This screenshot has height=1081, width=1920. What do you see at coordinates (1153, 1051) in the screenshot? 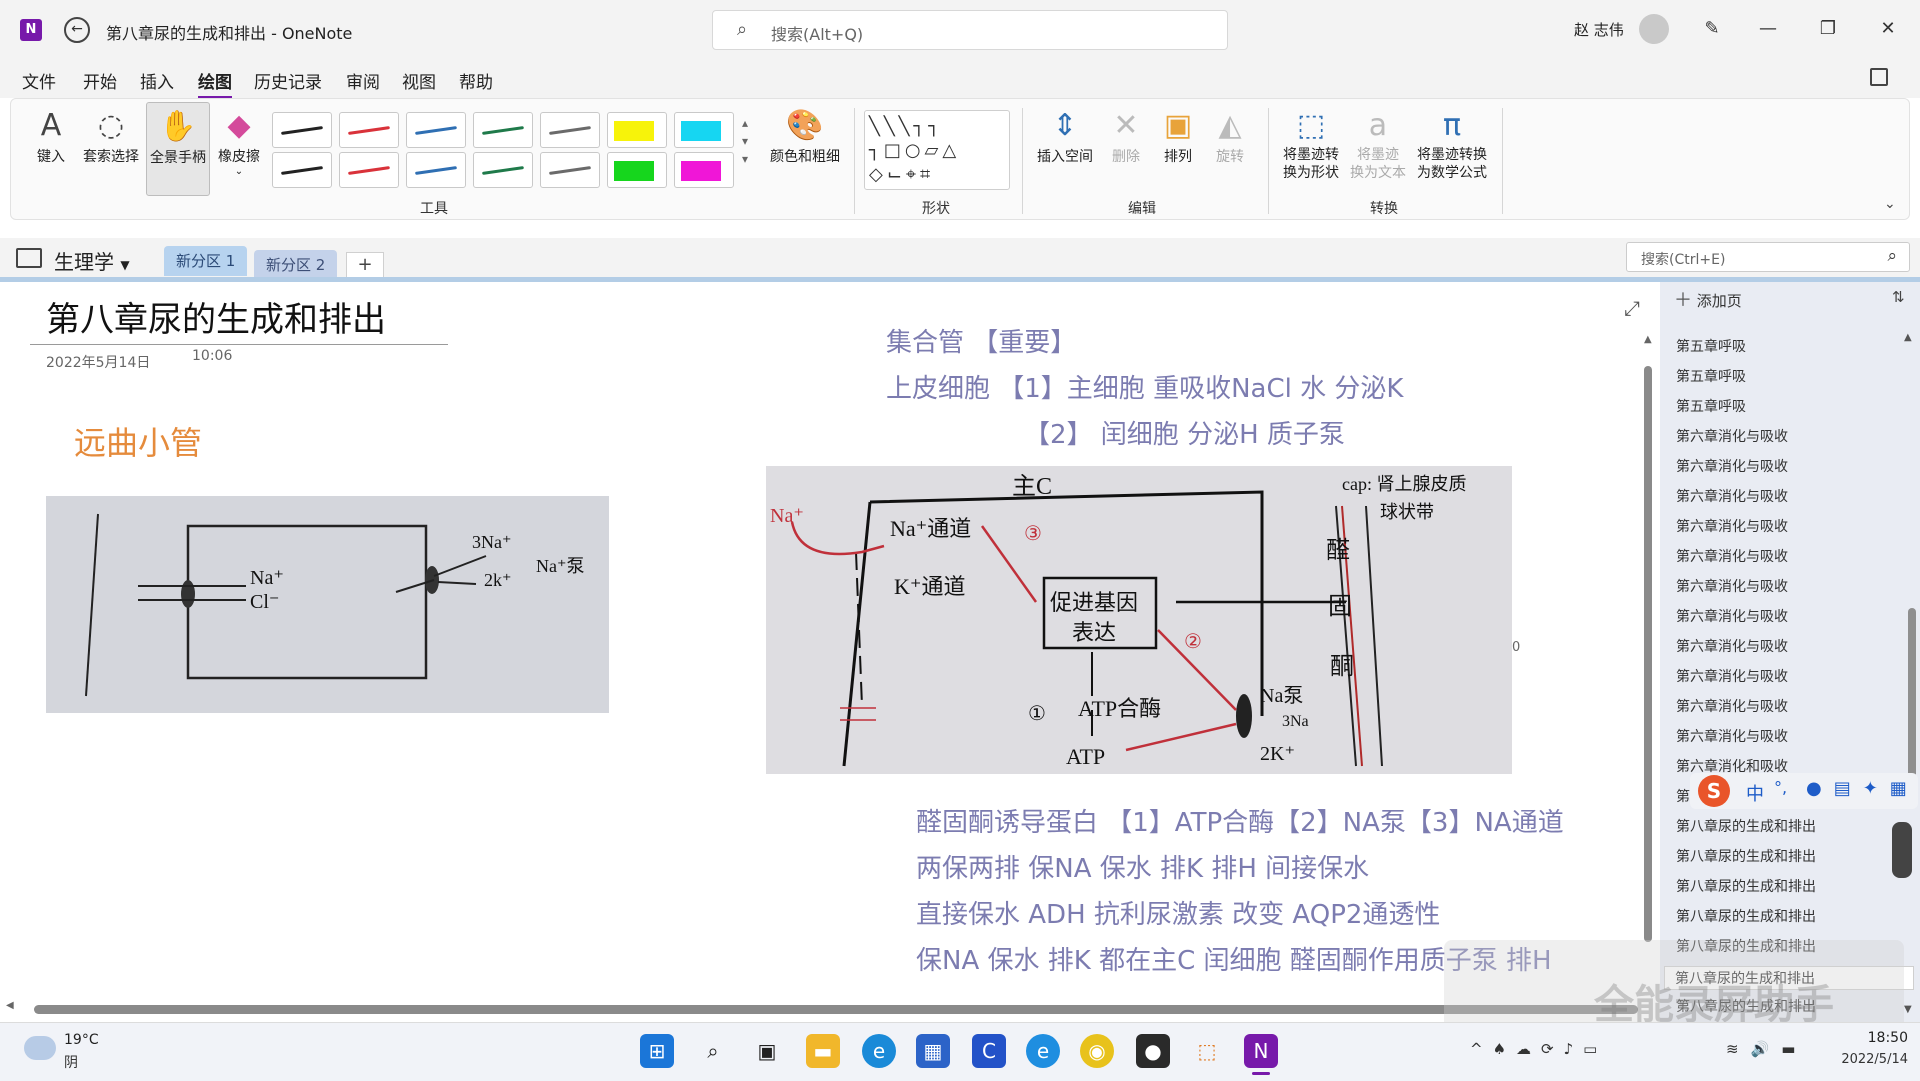
I see `recorder-icon: ●` at bounding box center [1153, 1051].